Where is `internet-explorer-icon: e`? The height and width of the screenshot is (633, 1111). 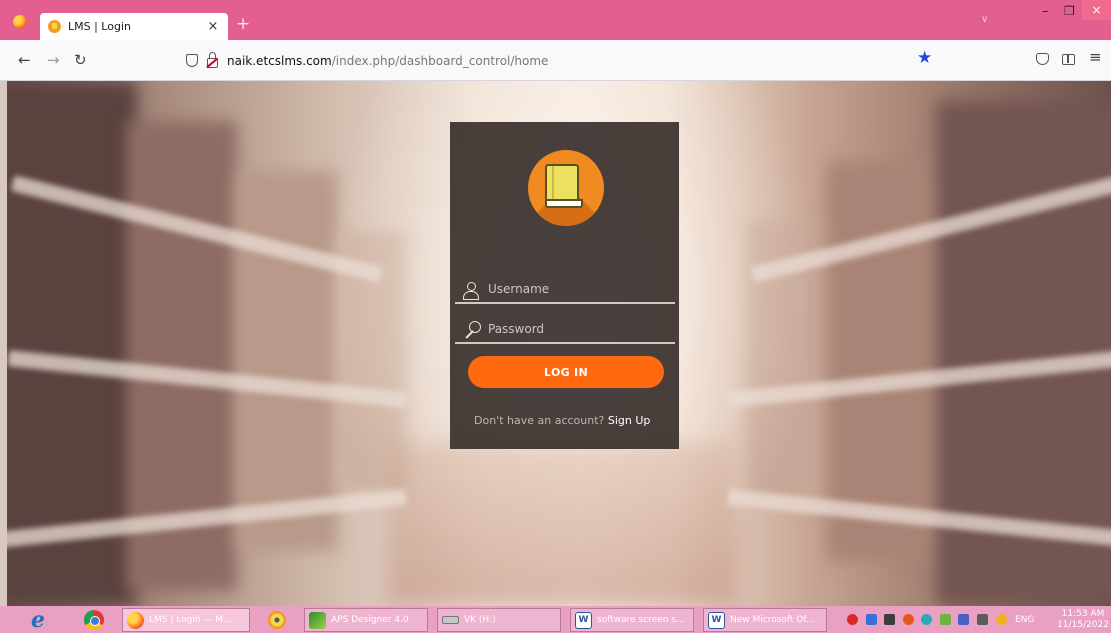 internet-explorer-icon: e is located at coordinates (38, 620).